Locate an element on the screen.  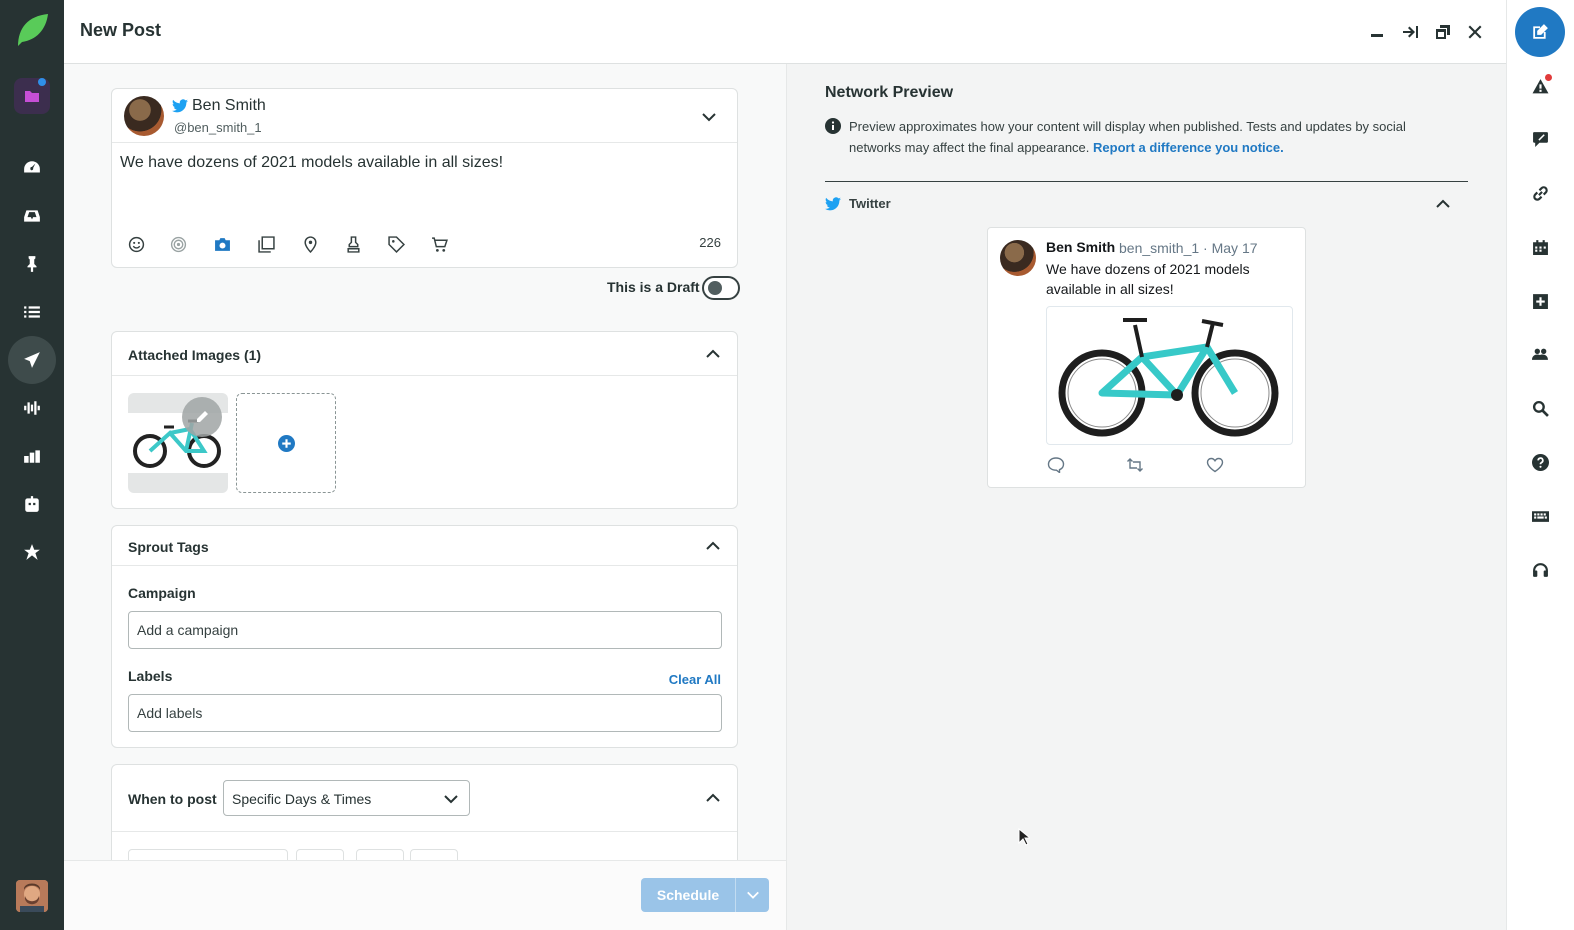
minute-input is located at coordinates (380, 854).